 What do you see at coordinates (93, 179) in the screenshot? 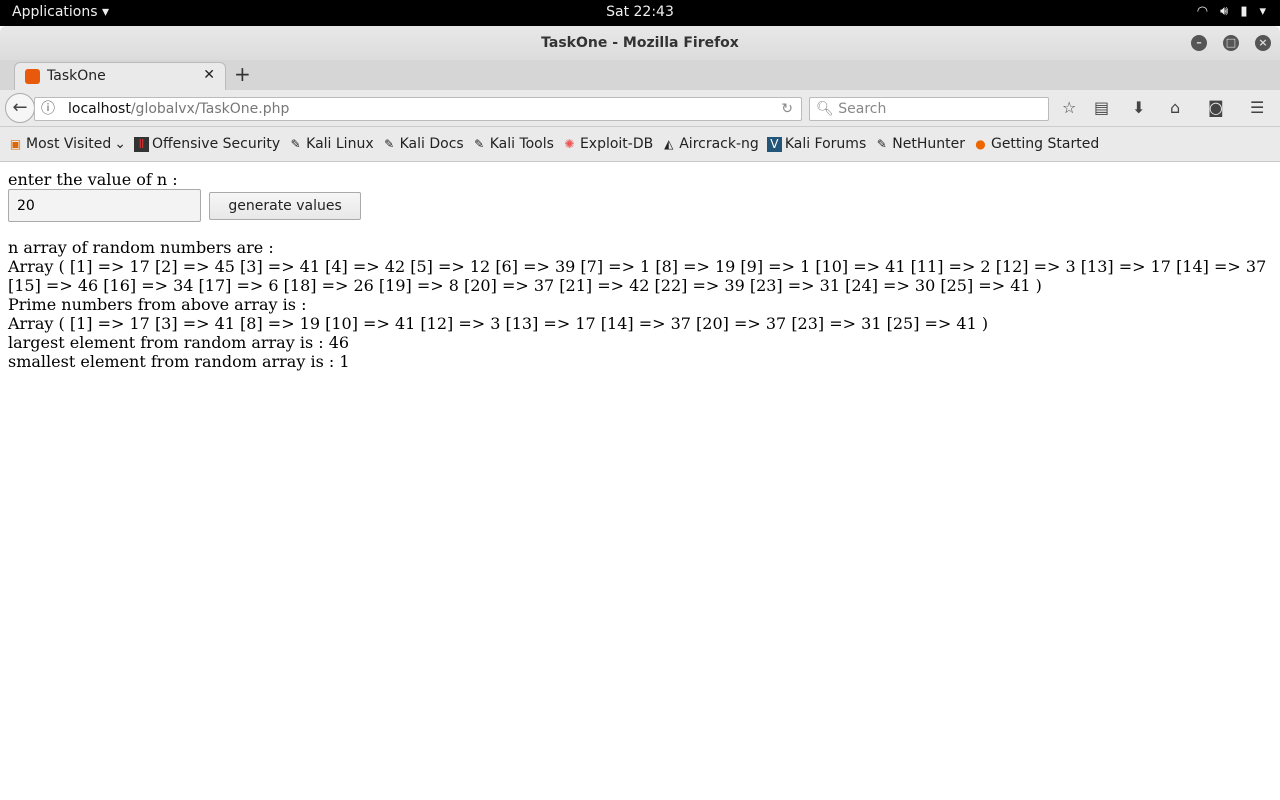
I see `n-prompt-label: enter the value of n :` at bounding box center [93, 179].